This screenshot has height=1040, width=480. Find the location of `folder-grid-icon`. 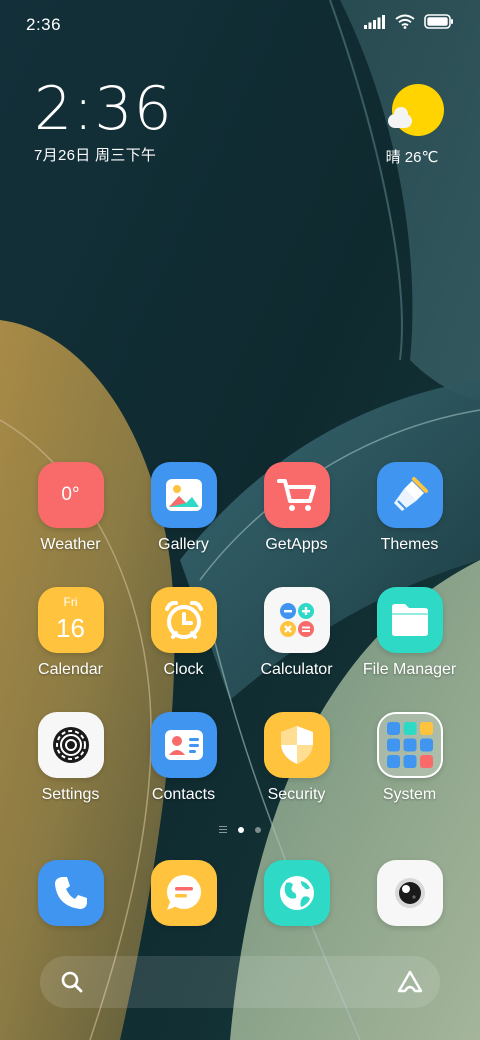

folder-grid-icon is located at coordinates (409, 745).